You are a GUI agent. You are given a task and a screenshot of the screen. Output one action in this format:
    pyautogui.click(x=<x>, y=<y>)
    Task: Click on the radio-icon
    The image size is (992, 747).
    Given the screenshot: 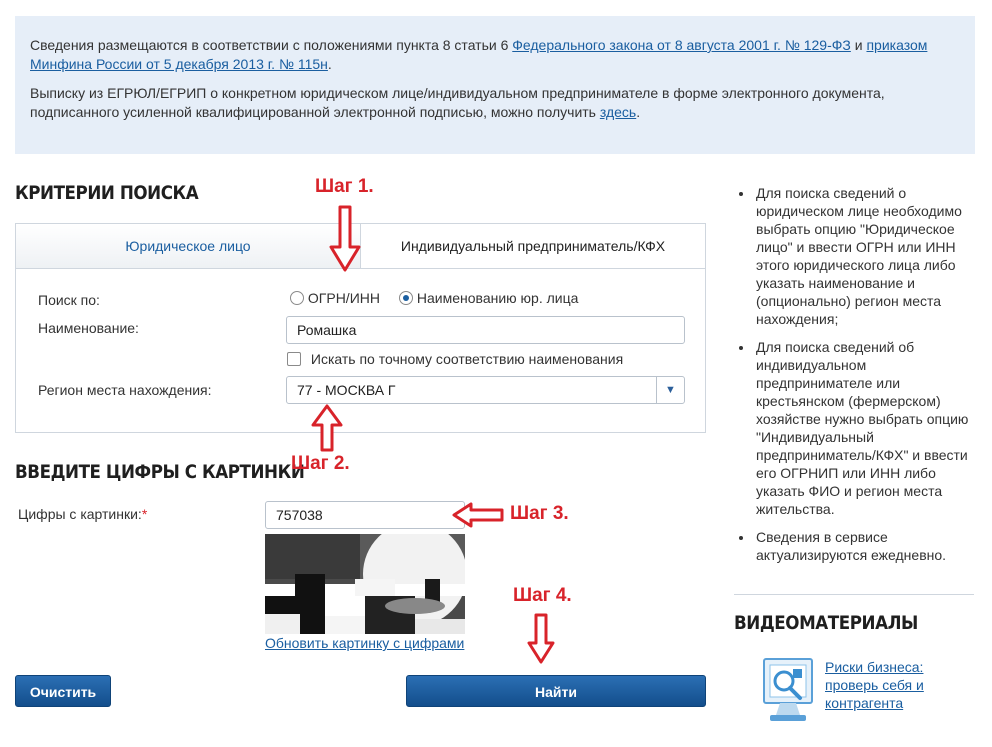 What is the action you would take?
    pyautogui.click(x=297, y=298)
    